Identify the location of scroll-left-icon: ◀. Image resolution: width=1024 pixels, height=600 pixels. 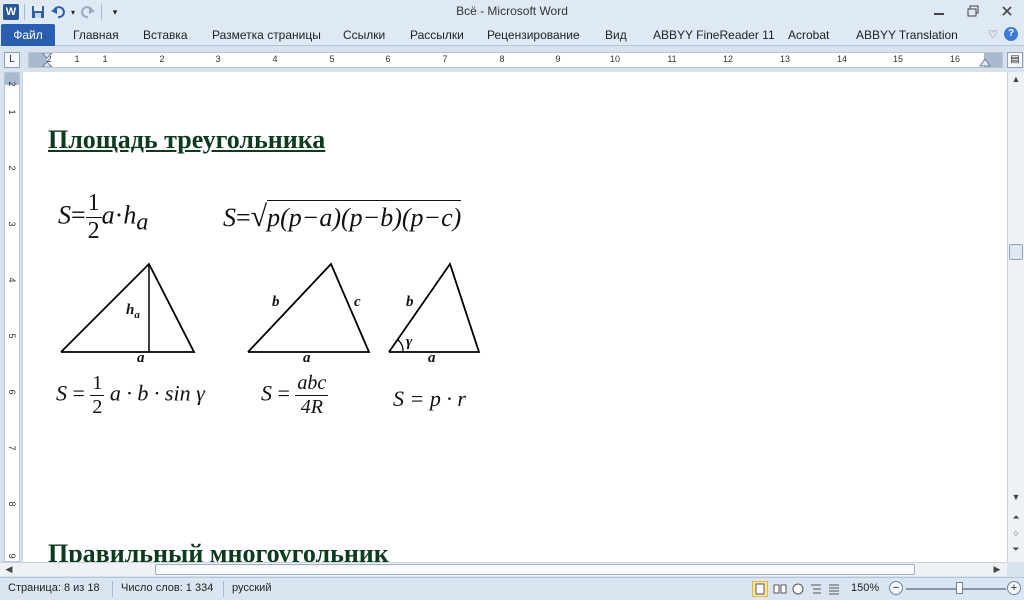
(9, 569).